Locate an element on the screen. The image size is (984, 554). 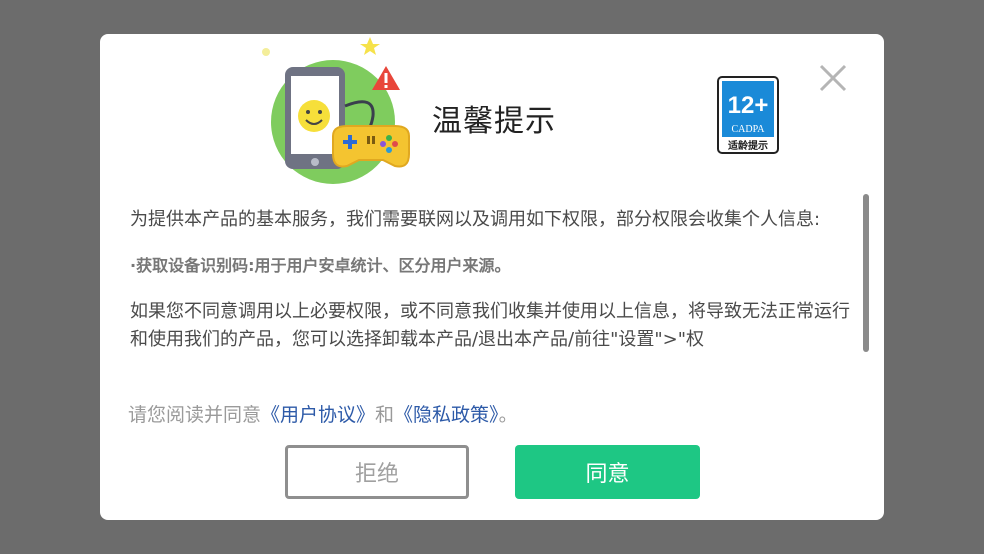
agreement-prefix: 请您阅读并同意 is located at coordinates (195, 415).